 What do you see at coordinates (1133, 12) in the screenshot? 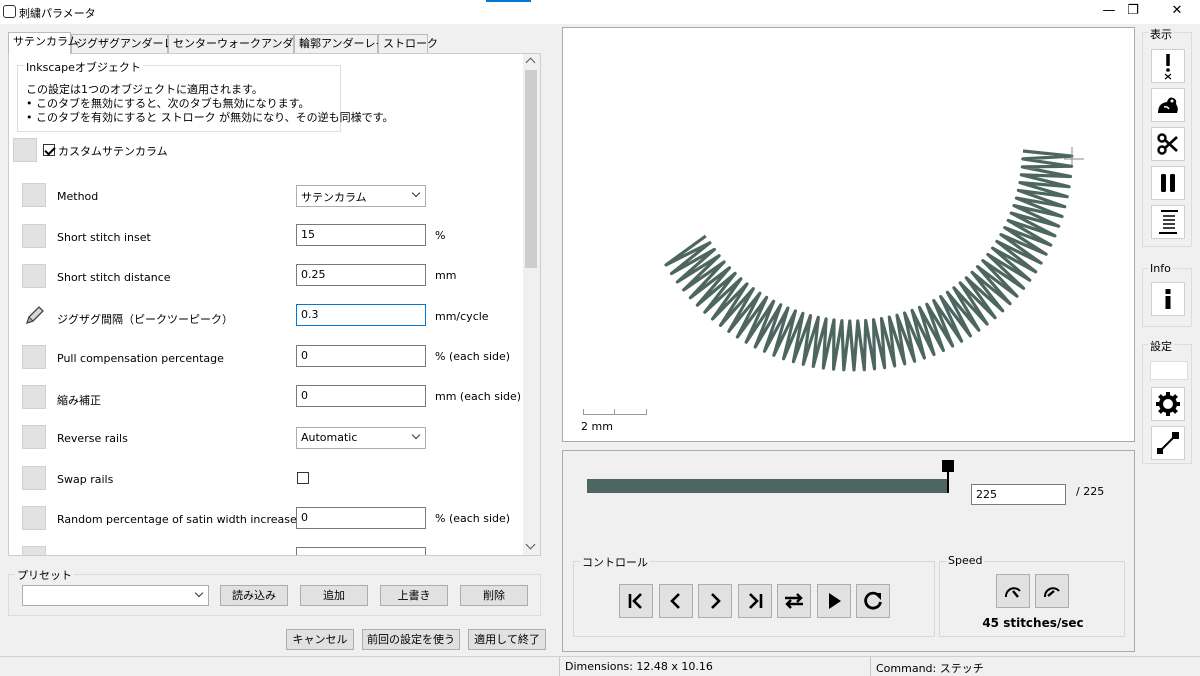
I see `maximize-button: ❐` at bounding box center [1133, 12].